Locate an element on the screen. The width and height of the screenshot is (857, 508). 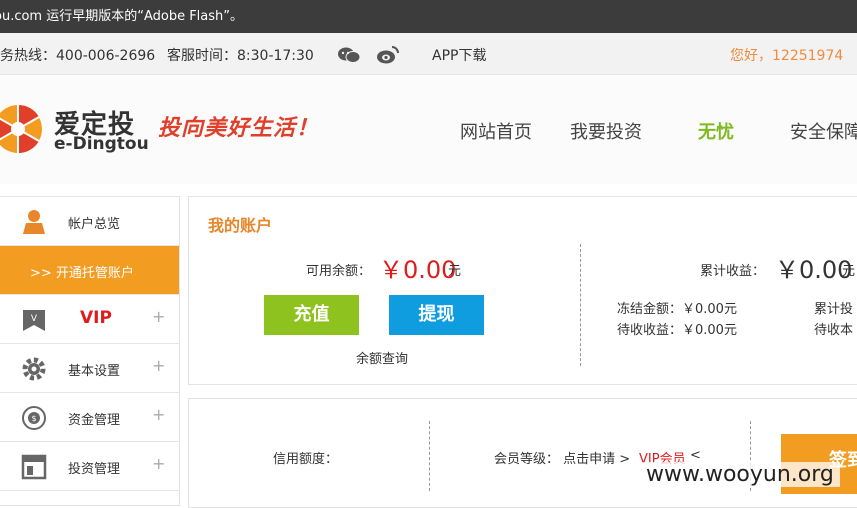
cumulative-income-label: 累计收益： is located at coordinates (733, 271).